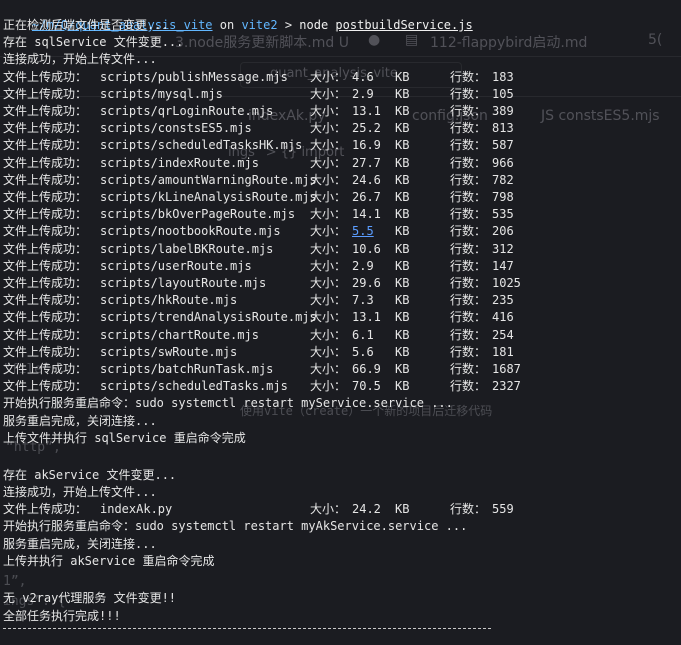 Image resolution: width=681 pixels, height=645 pixels. I want to click on file-size: 24.6, so click(366, 179).